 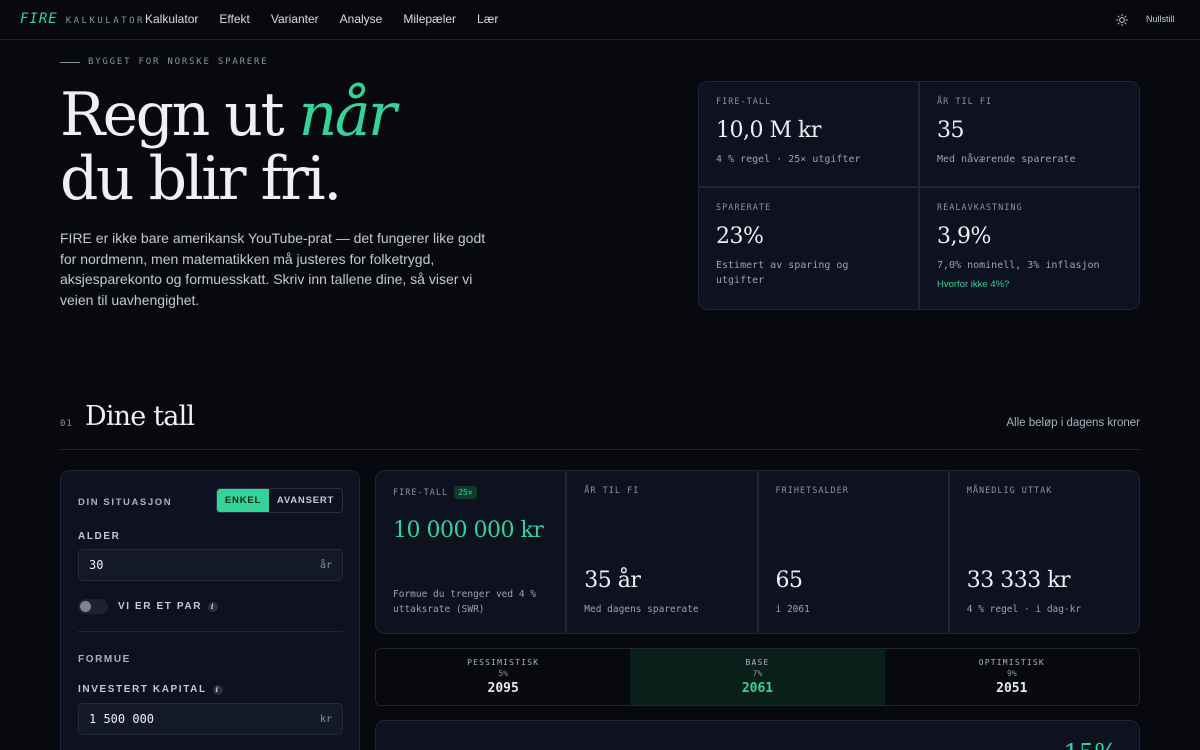 What do you see at coordinates (1009, 491) in the screenshot?
I see `result-label: MÅNEDLIG UTTAK` at bounding box center [1009, 491].